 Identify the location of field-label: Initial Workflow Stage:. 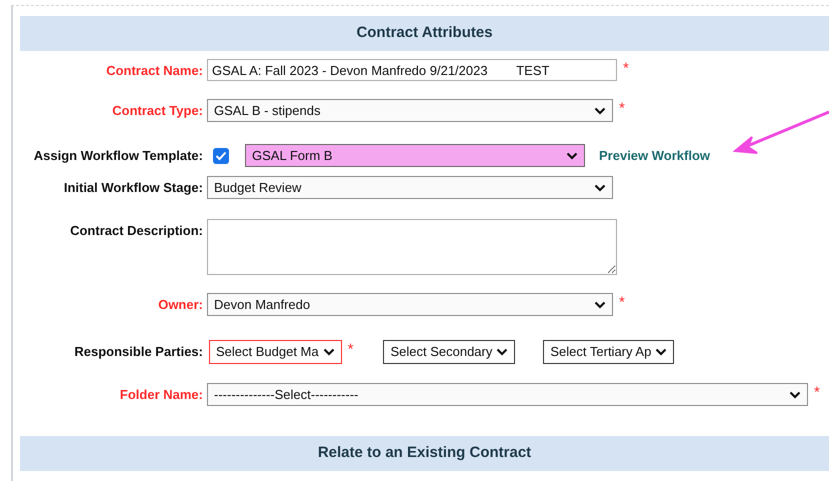
(133, 188).